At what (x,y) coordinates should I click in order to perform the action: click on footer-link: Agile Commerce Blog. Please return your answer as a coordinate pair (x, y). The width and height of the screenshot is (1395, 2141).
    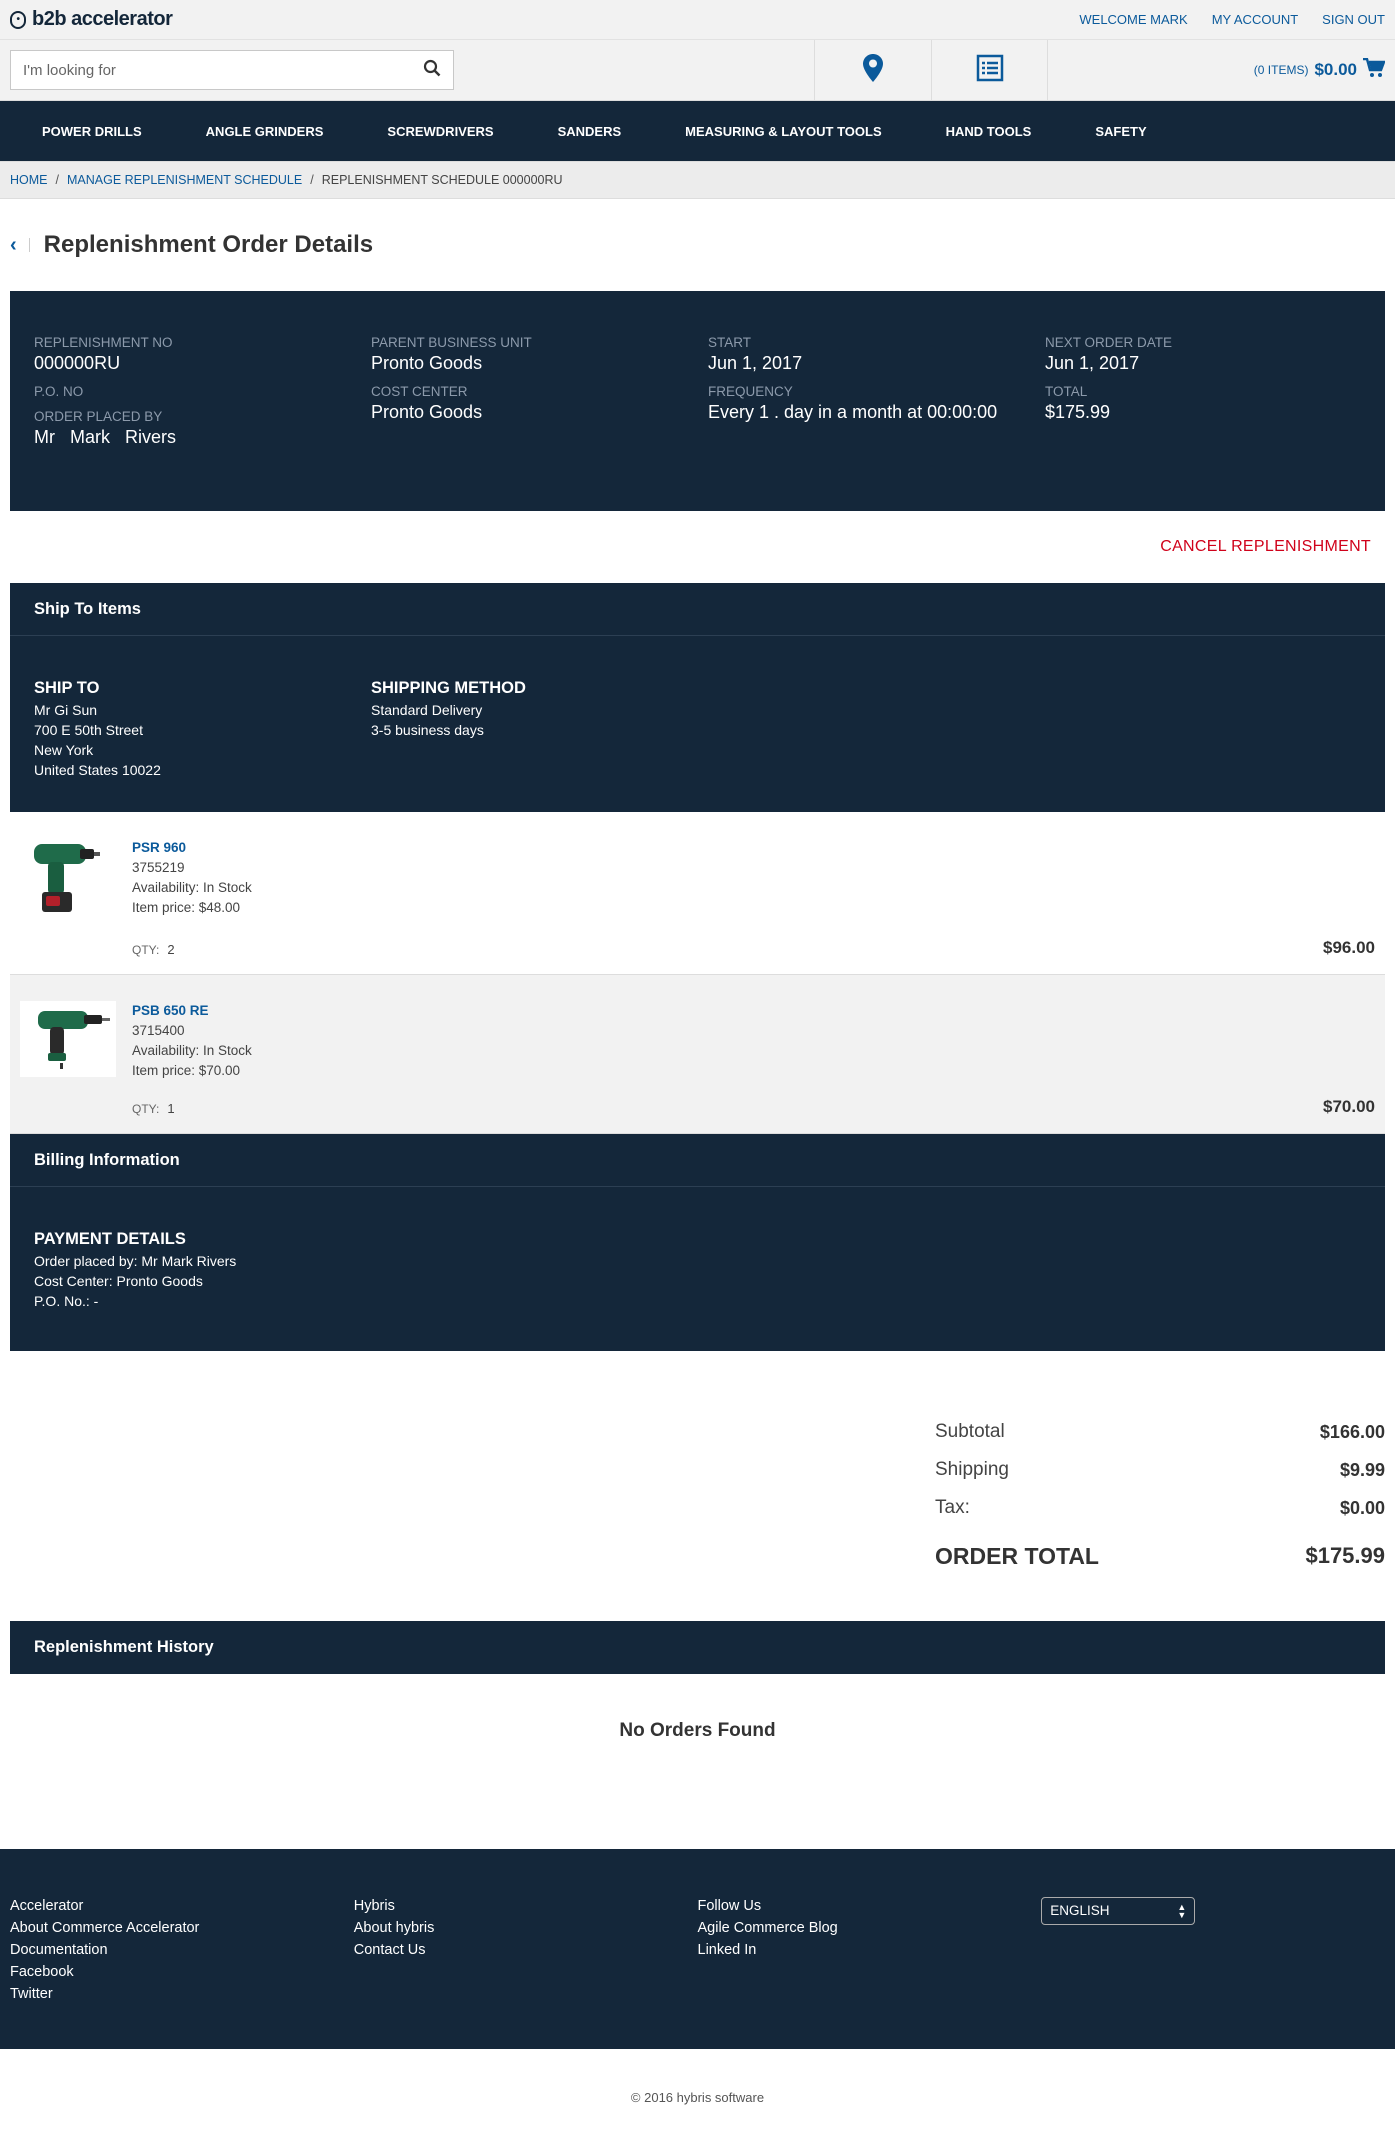
    Looking at the image, I should click on (870, 1928).